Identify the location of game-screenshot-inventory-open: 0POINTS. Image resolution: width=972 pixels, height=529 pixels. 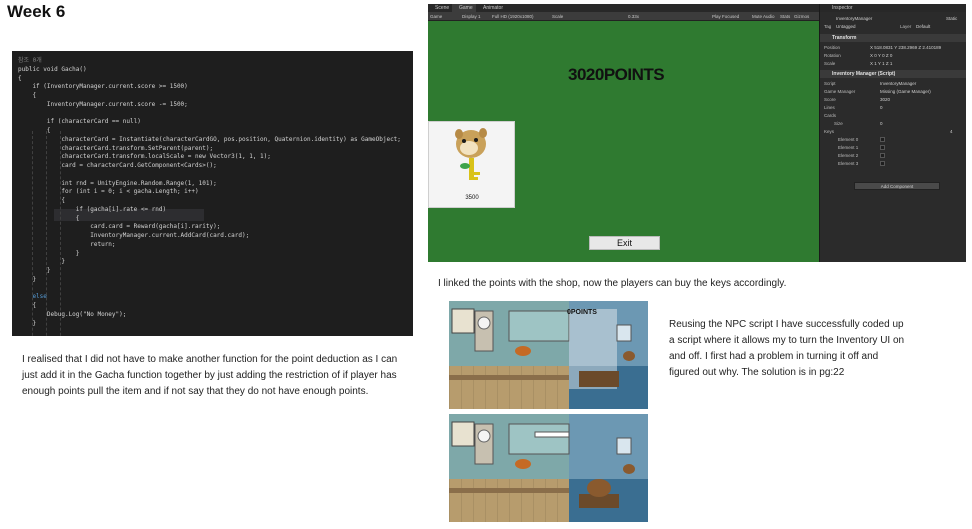
(548, 355).